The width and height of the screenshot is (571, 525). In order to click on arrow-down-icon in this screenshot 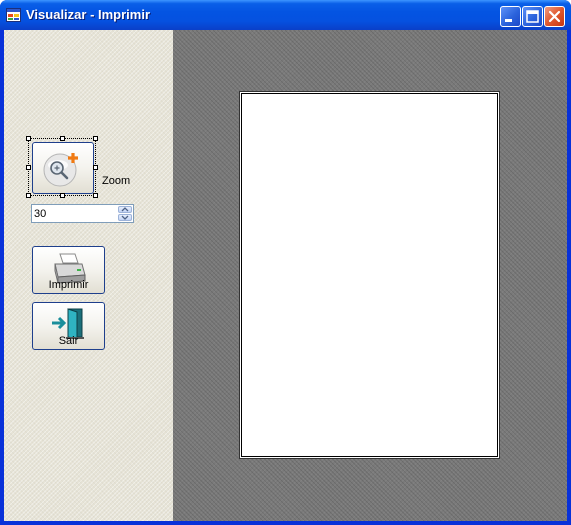, I will do `click(125, 217)`.